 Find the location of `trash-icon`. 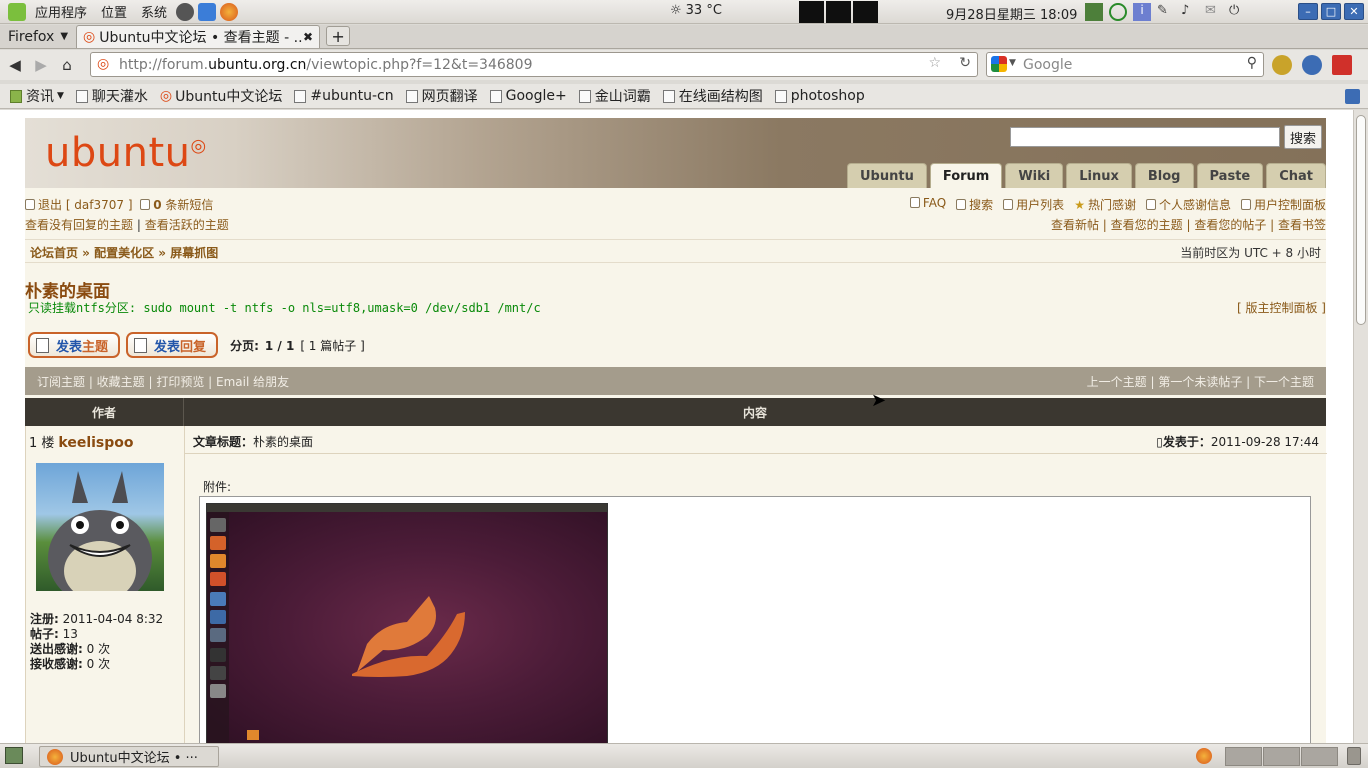

trash-icon is located at coordinates (1354, 756).